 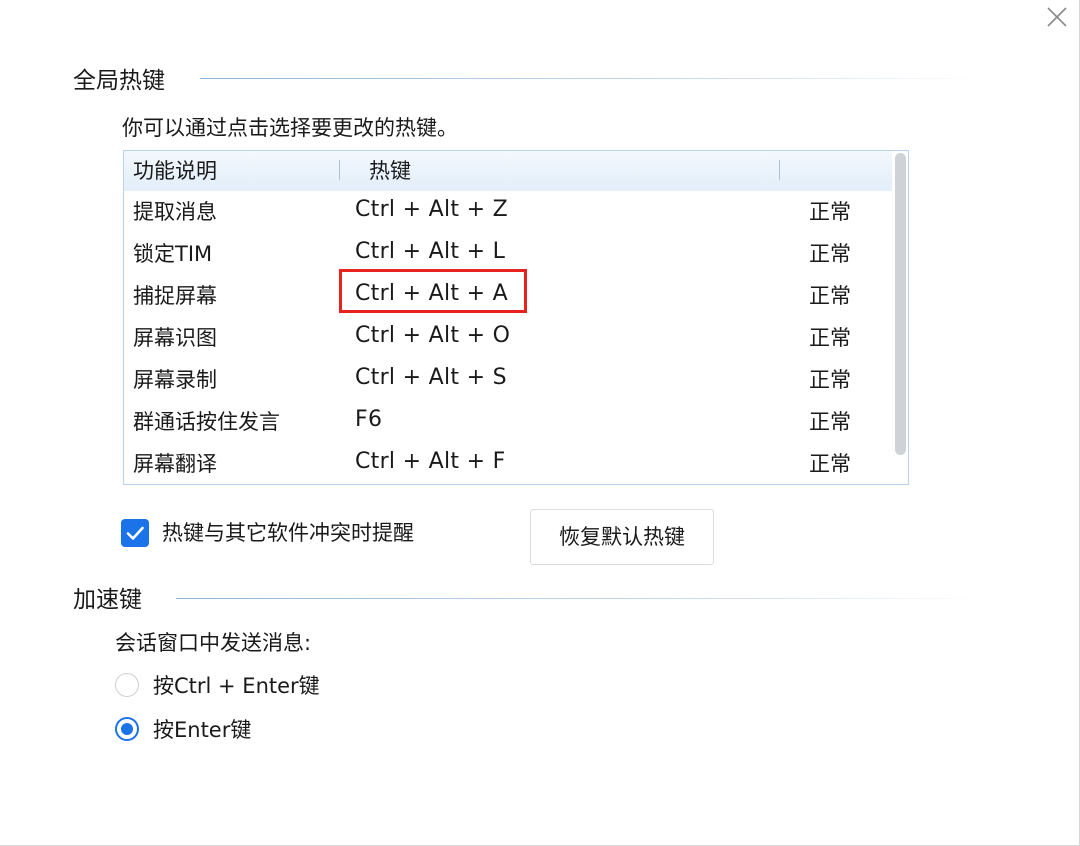 What do you see at coordinates (236, 686) in the screenshot?
I see `send-ctrl-enter-label: 按Ctrl + Enter键` at bounding box center [236, 686].